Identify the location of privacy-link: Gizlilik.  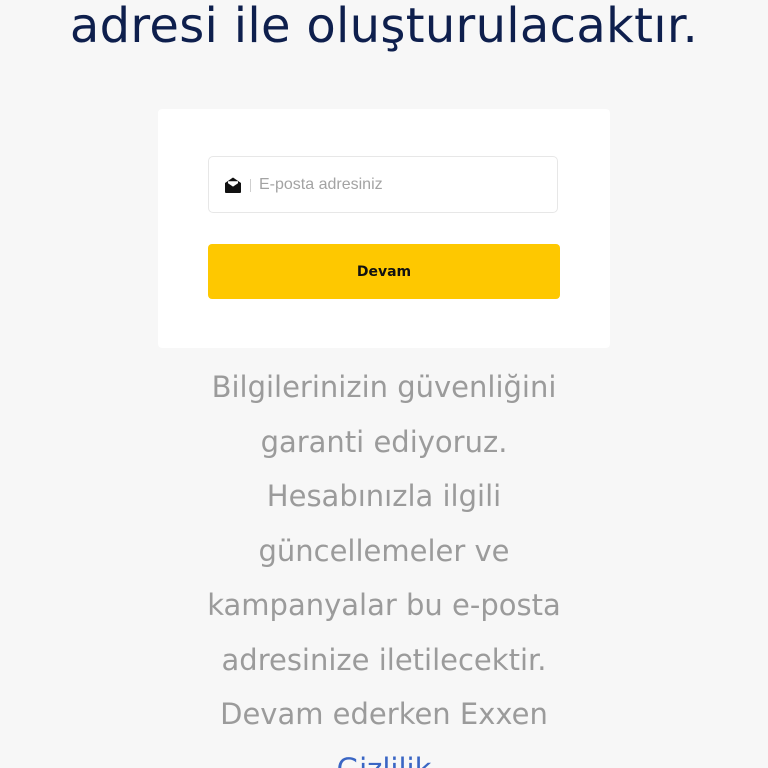
(384, 760).